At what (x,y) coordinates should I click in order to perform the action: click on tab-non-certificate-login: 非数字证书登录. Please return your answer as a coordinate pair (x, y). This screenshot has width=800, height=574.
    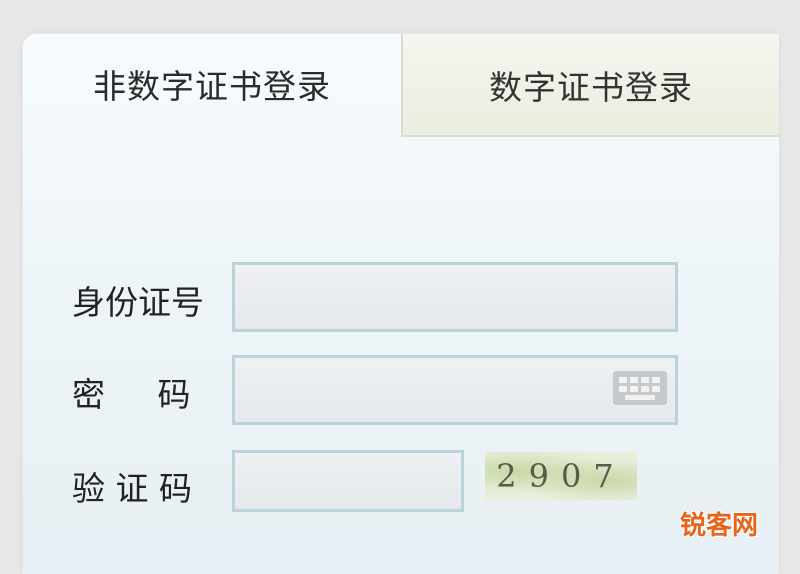
    Looking at the image, I should click on (212, 84).